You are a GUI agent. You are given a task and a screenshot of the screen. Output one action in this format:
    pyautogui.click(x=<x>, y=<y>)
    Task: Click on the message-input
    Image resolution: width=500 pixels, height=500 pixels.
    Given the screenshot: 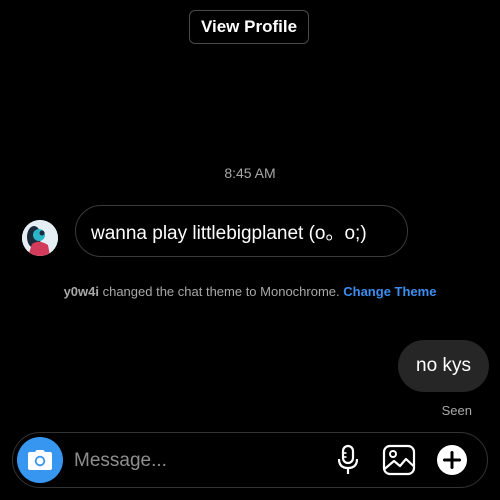 What is the action you would take?
    pyautogui.click(x=194, y=461)
    